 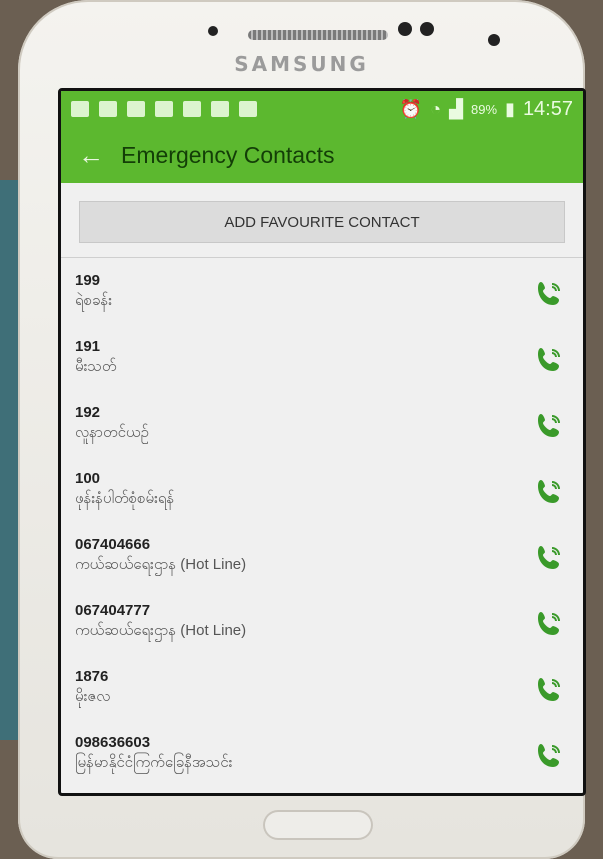 I want to click on app-bar: ← Emergency Contacts, so click(x=322, y=155).